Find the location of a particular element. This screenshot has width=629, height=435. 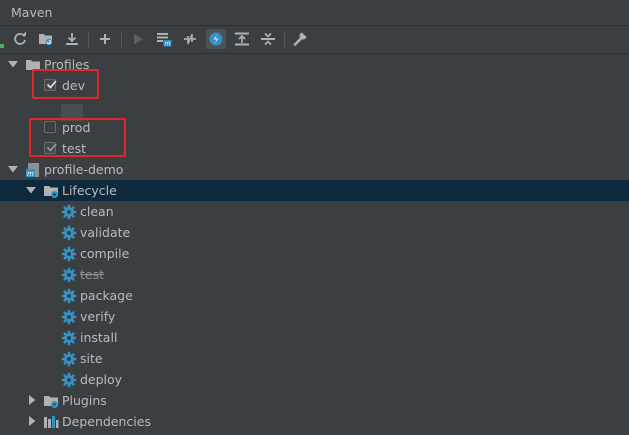

lifecycle-goal-deploy: deploy is located at coordinates (314, 379).